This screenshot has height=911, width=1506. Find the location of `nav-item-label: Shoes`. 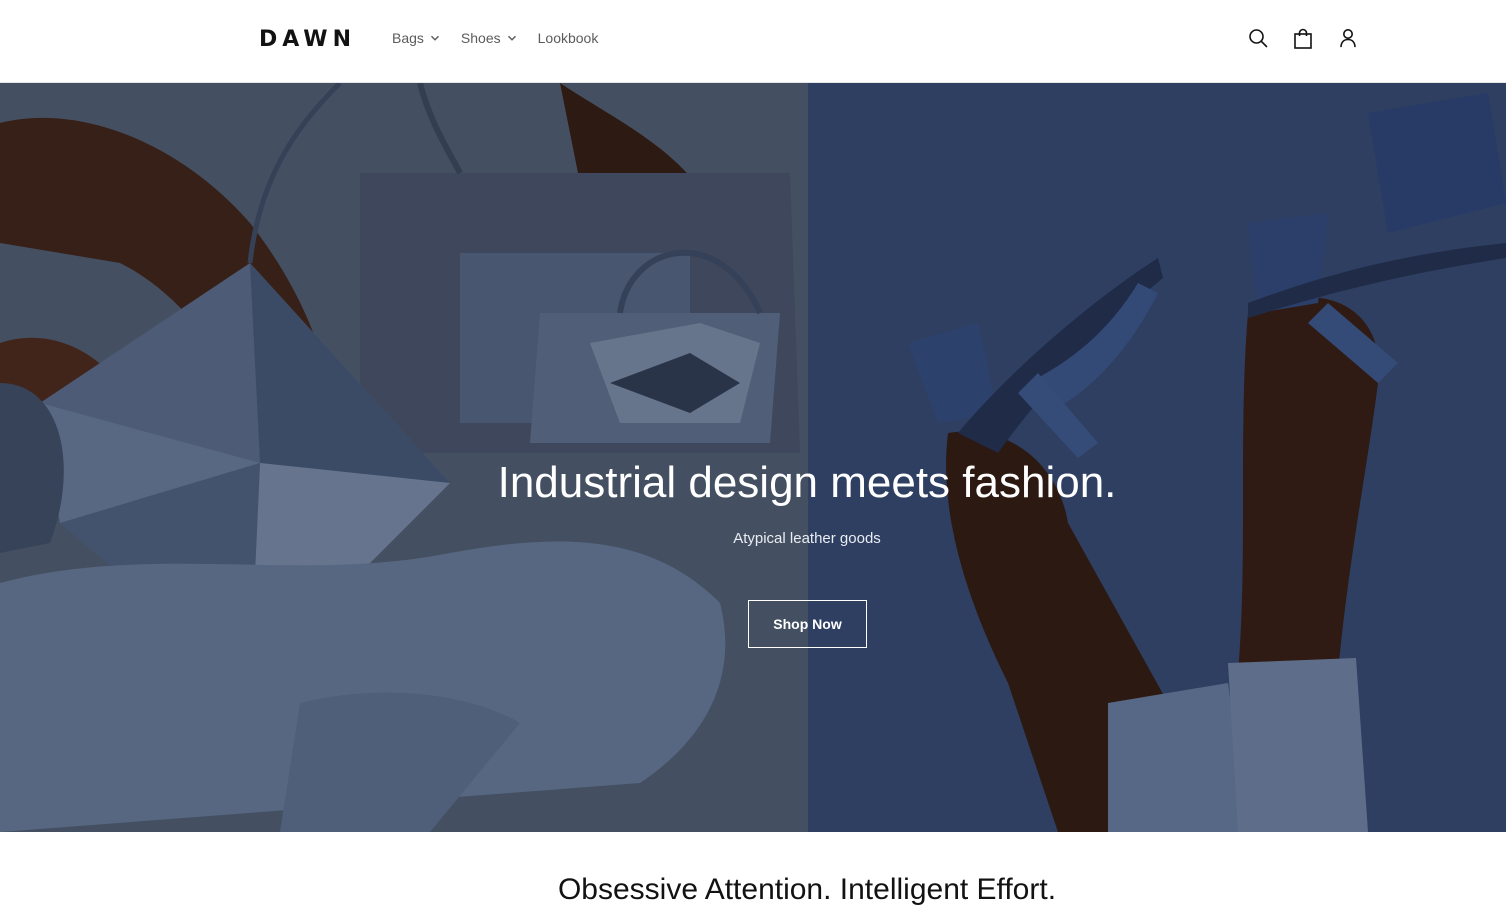

nav-item-label: Shoes is located at coordinates (480, 38).